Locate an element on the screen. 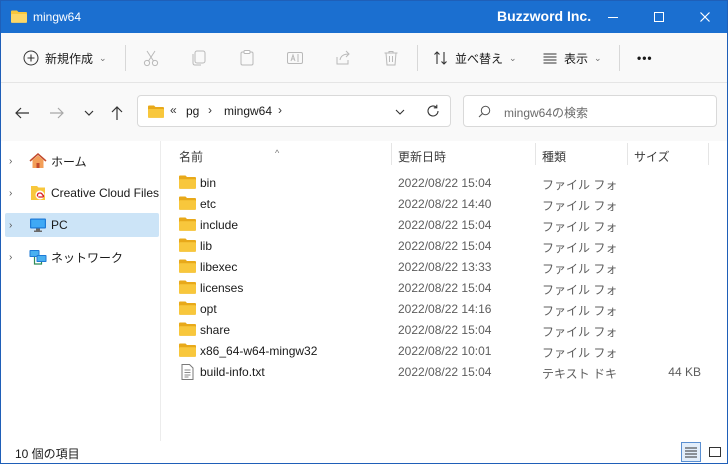 This screenshot has height=464, width=728. more-options-button: ••• is located at coordinates (645, 58).